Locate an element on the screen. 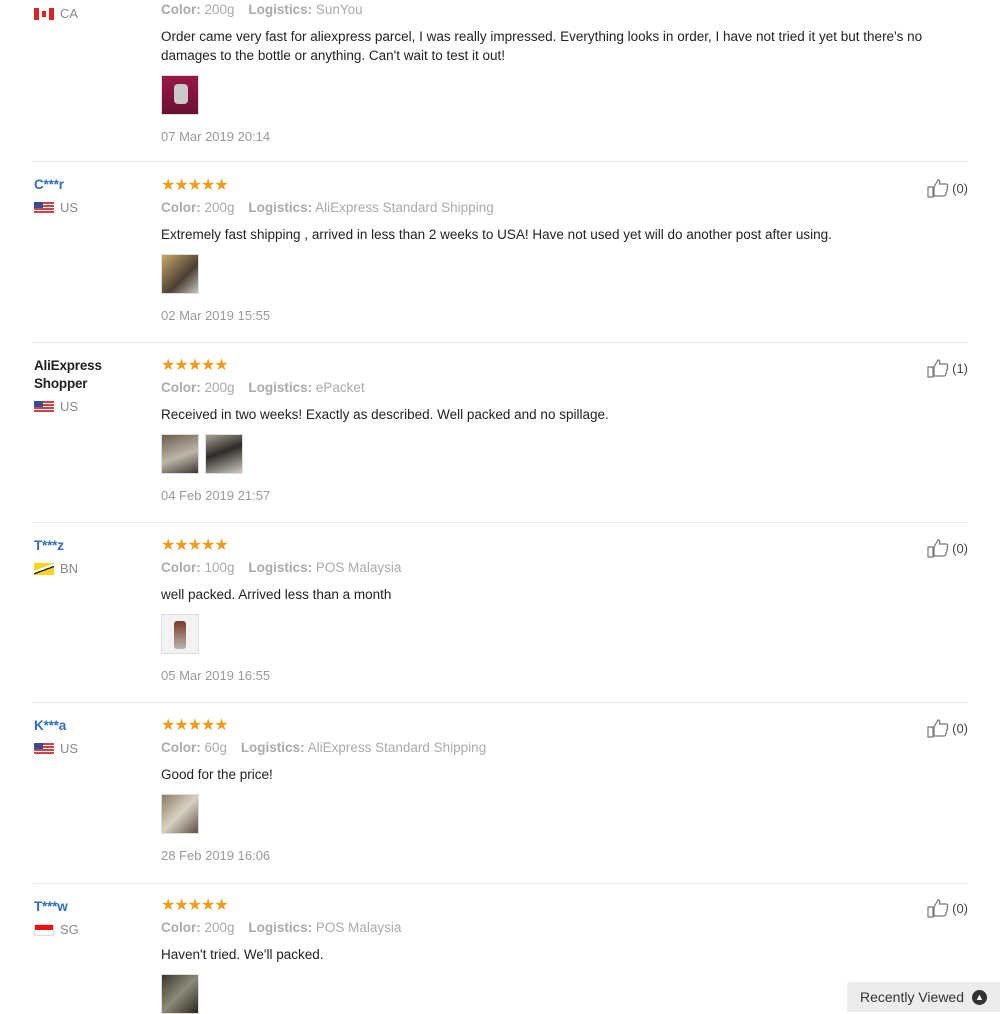  reviewer-info: CA is located at coordinates (89, 13).